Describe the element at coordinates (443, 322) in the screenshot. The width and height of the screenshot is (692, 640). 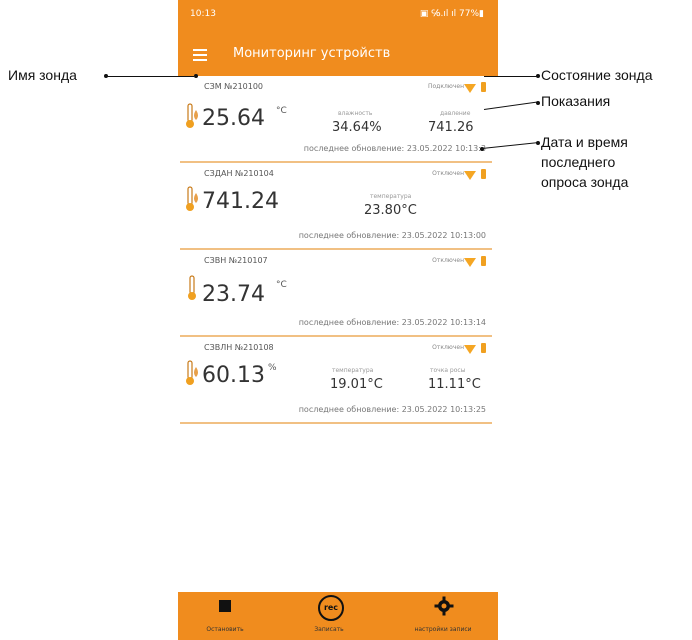
I see `last-updated-value: 23.05.2022 10:13:14` at that location.